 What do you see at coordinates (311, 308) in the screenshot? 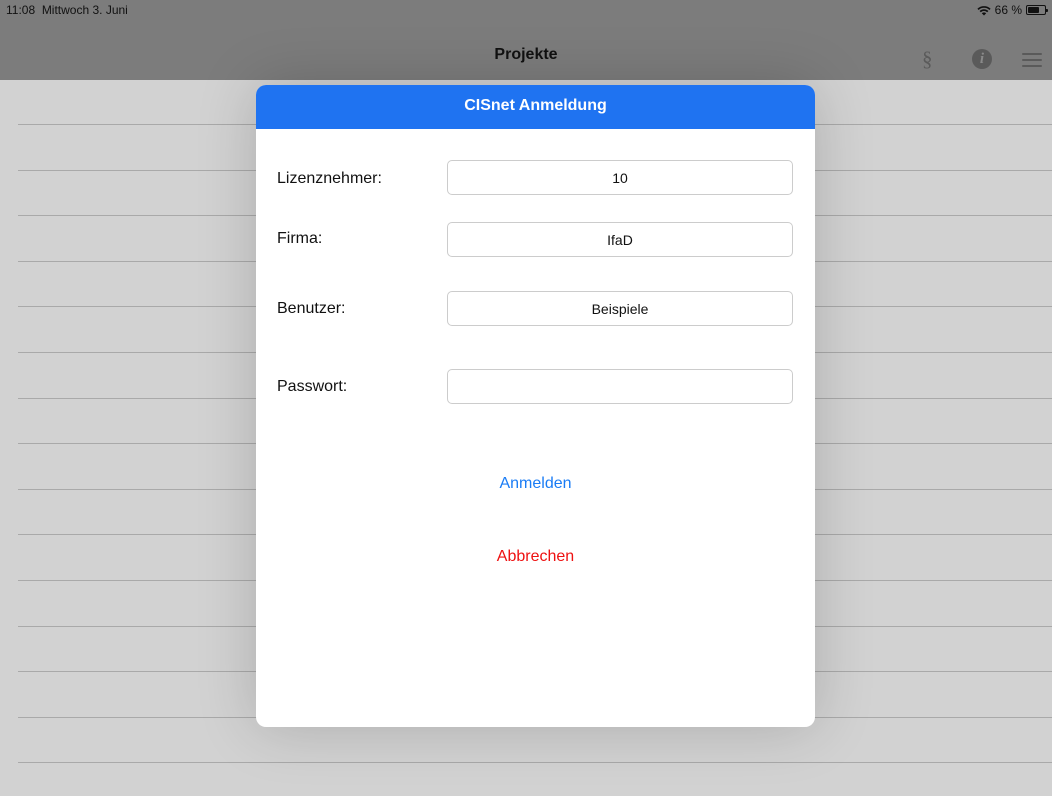
I see `user-label: Benutzer:` at bounding box center [311, 308].